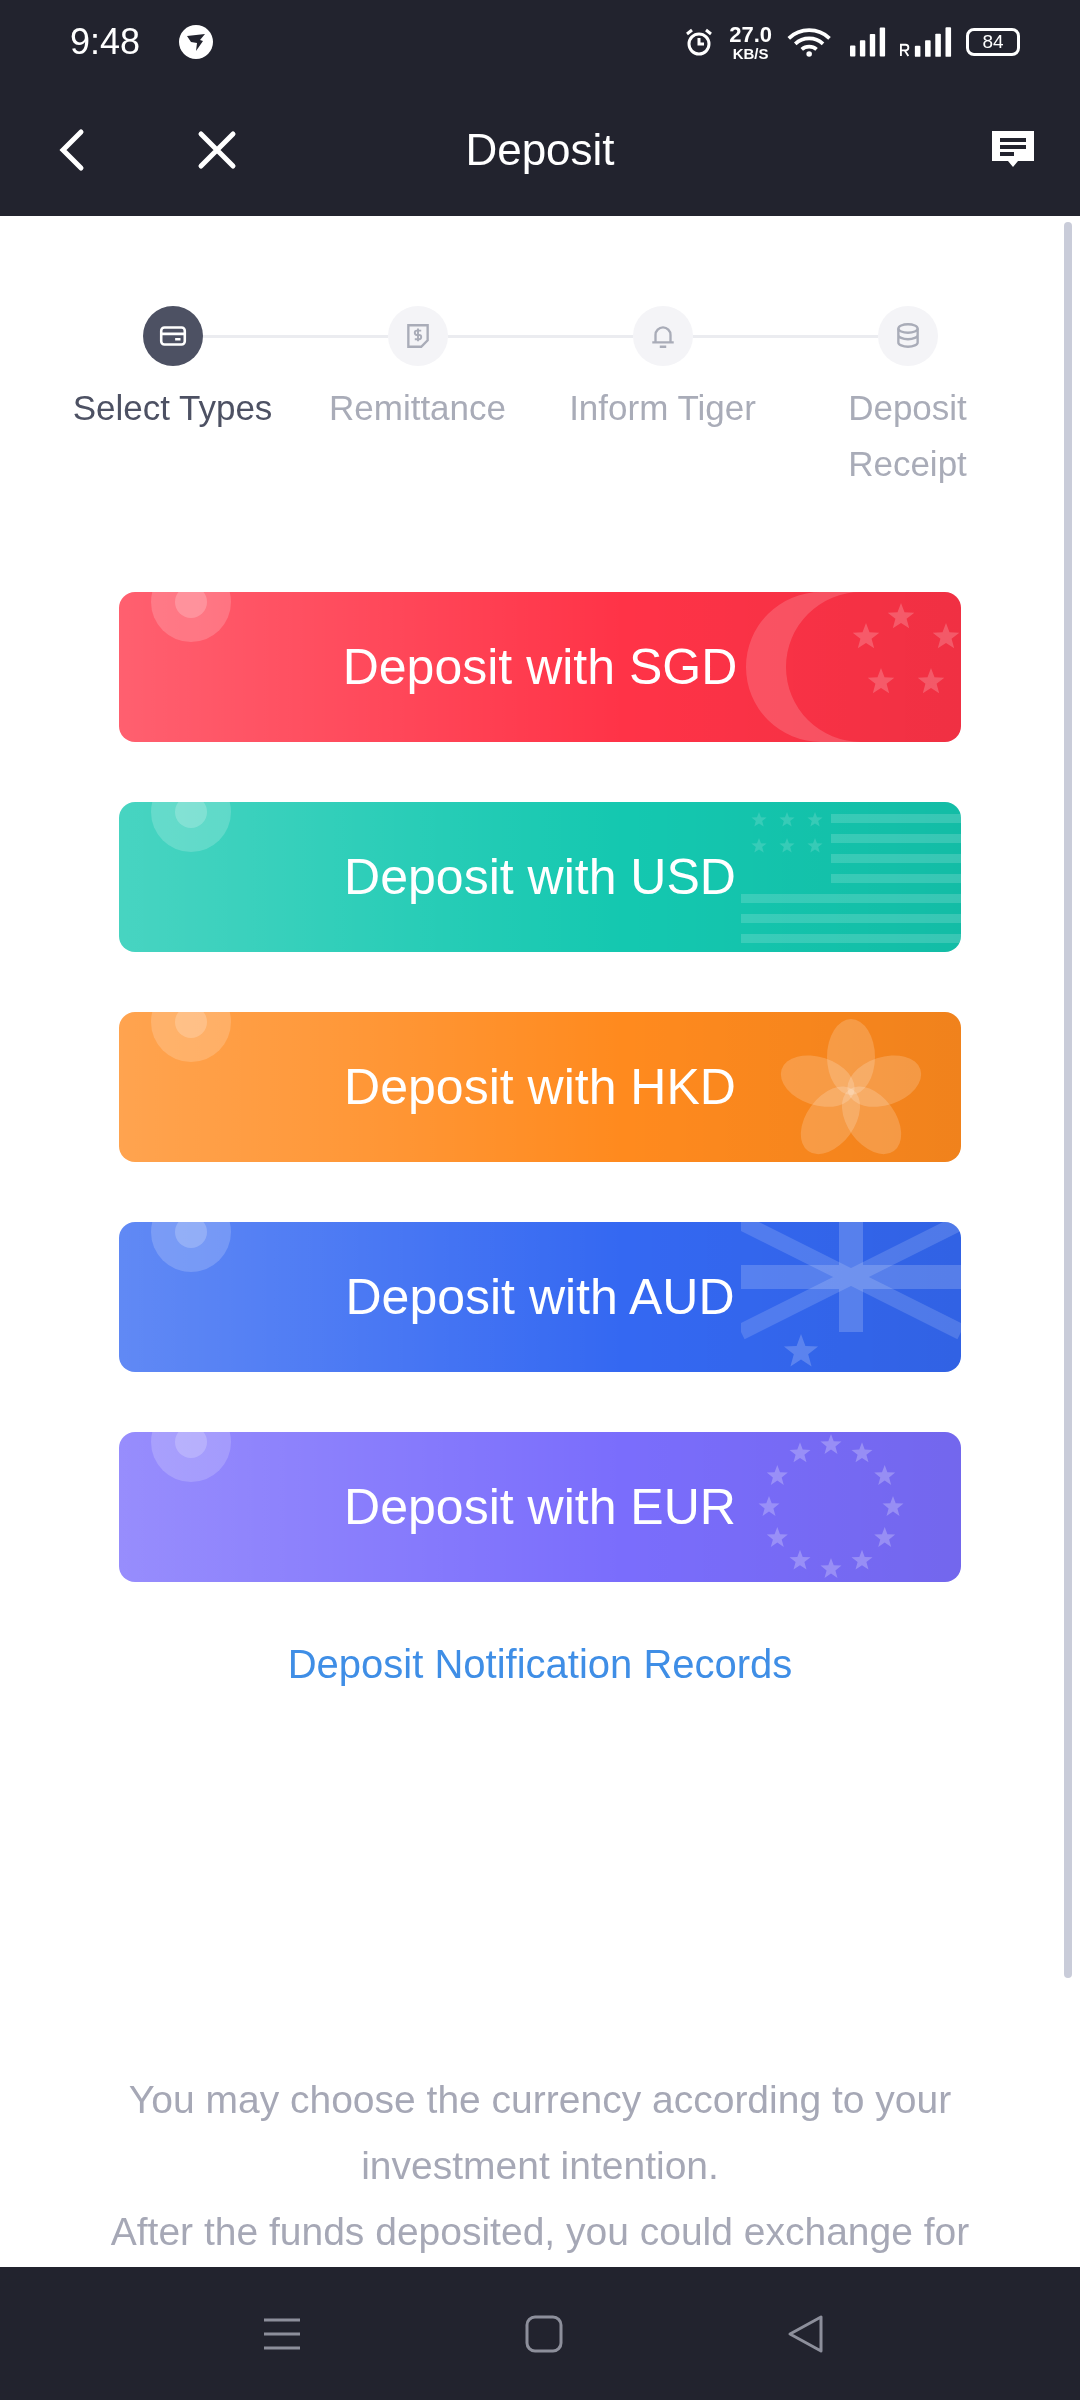  Describe the element at coordinates (907, 436) in the screenshot. I see `step-label: Deposit Receipt` at that location.